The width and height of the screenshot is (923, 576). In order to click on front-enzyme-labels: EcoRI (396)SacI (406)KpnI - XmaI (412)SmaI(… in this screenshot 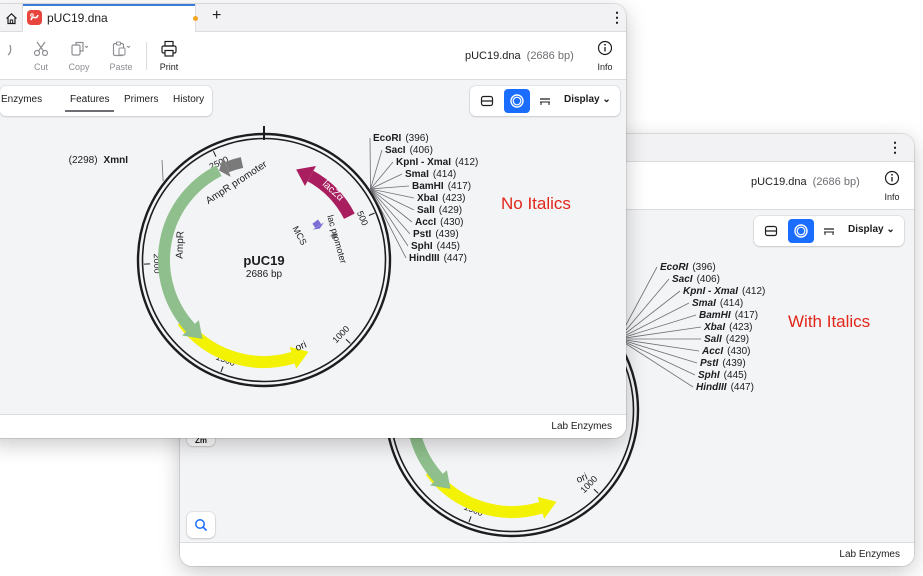, I will do `click(274, 198)`.